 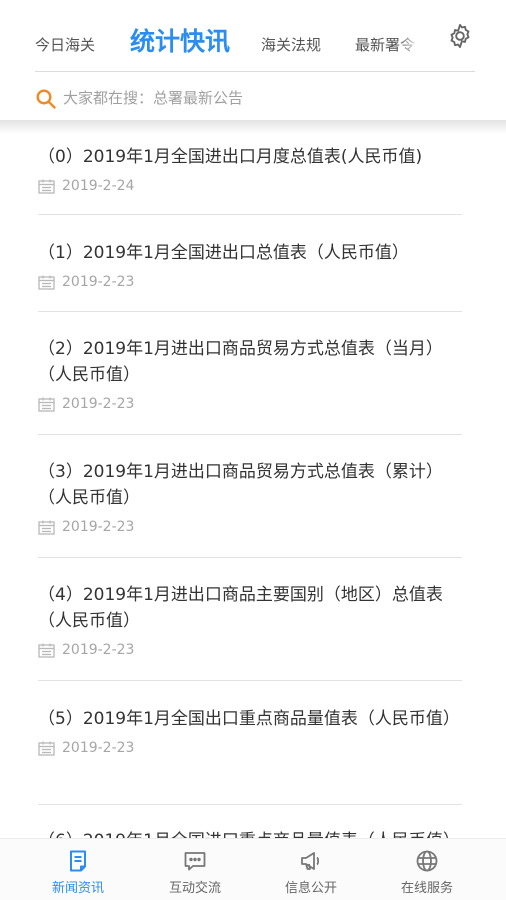 I want to click on nav-label: 信息公开, so click(x=310, y=888).